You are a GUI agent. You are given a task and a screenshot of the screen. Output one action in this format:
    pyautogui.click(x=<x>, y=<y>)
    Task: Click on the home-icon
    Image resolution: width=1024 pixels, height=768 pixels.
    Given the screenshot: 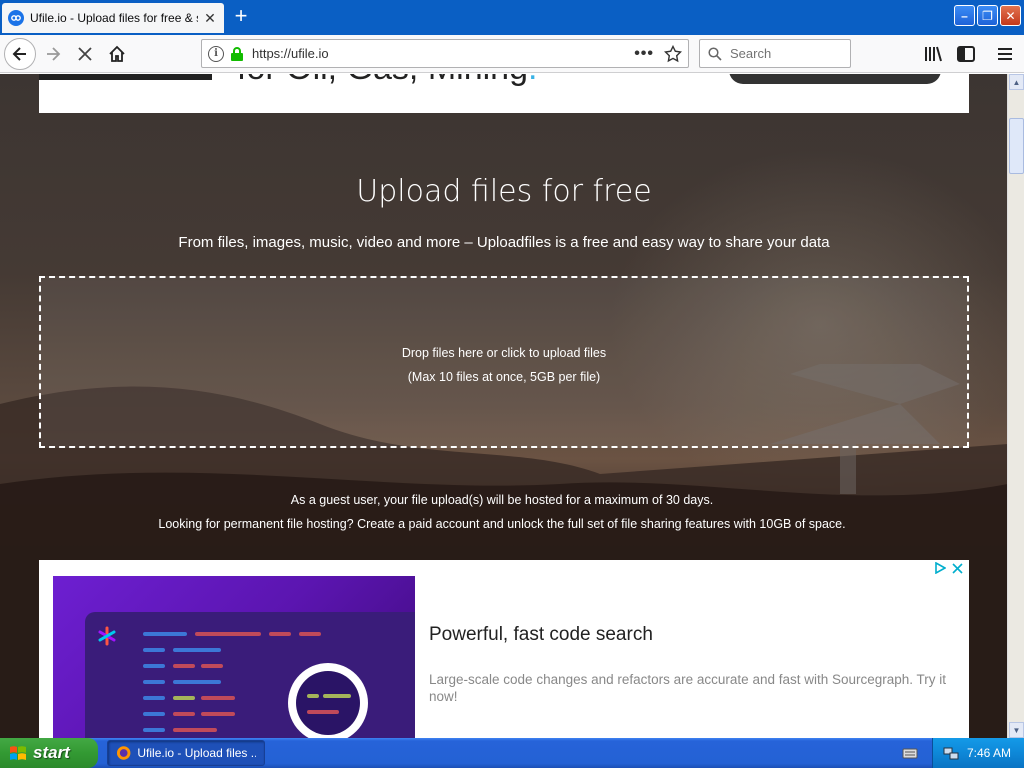 What is the action you would take?
    pyautogui.click(x=117, y=53)
    